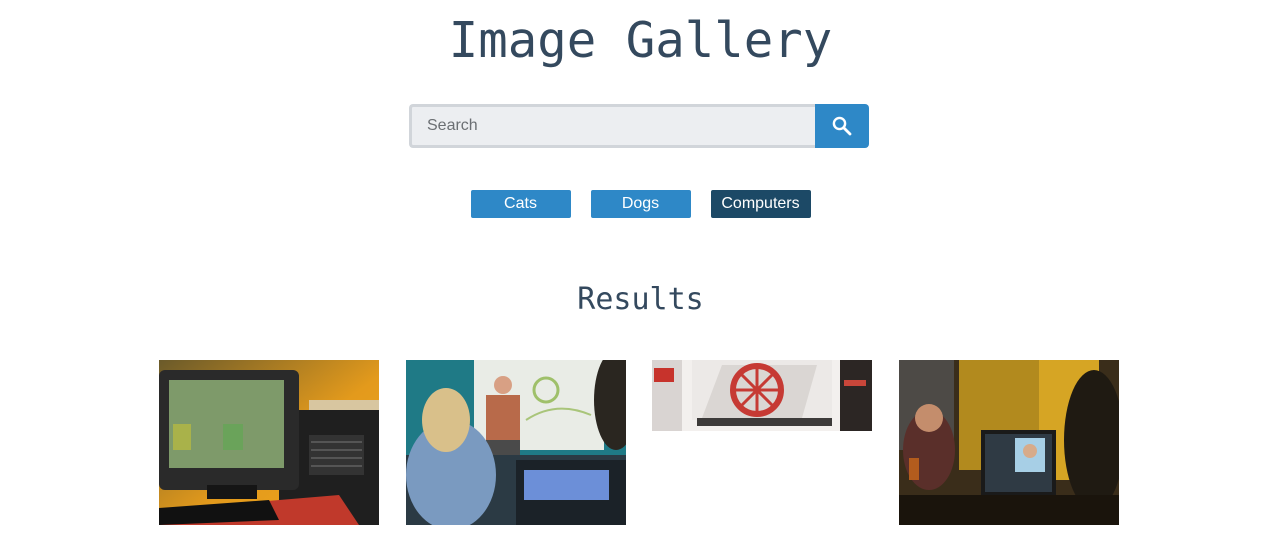 This screenshot has height=538, width=1281. I want to click on search-button, so click(842, 126).